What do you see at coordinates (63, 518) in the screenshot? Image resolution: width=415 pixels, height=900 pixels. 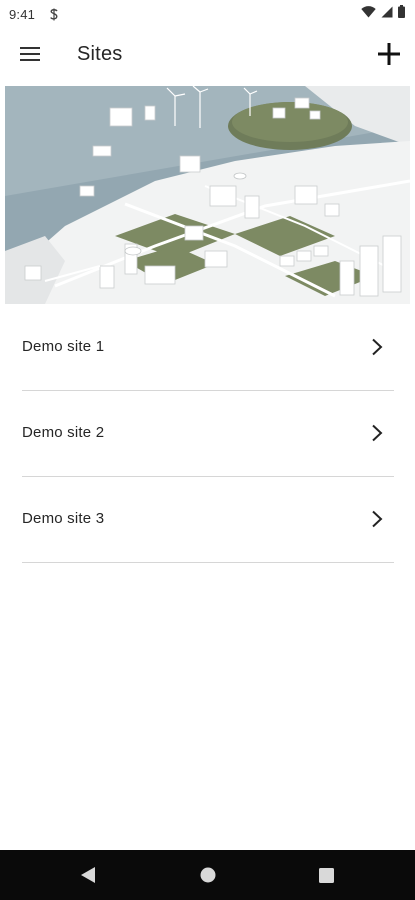 I see `site-label: Demo site 3` at bounding box center [63, 518].